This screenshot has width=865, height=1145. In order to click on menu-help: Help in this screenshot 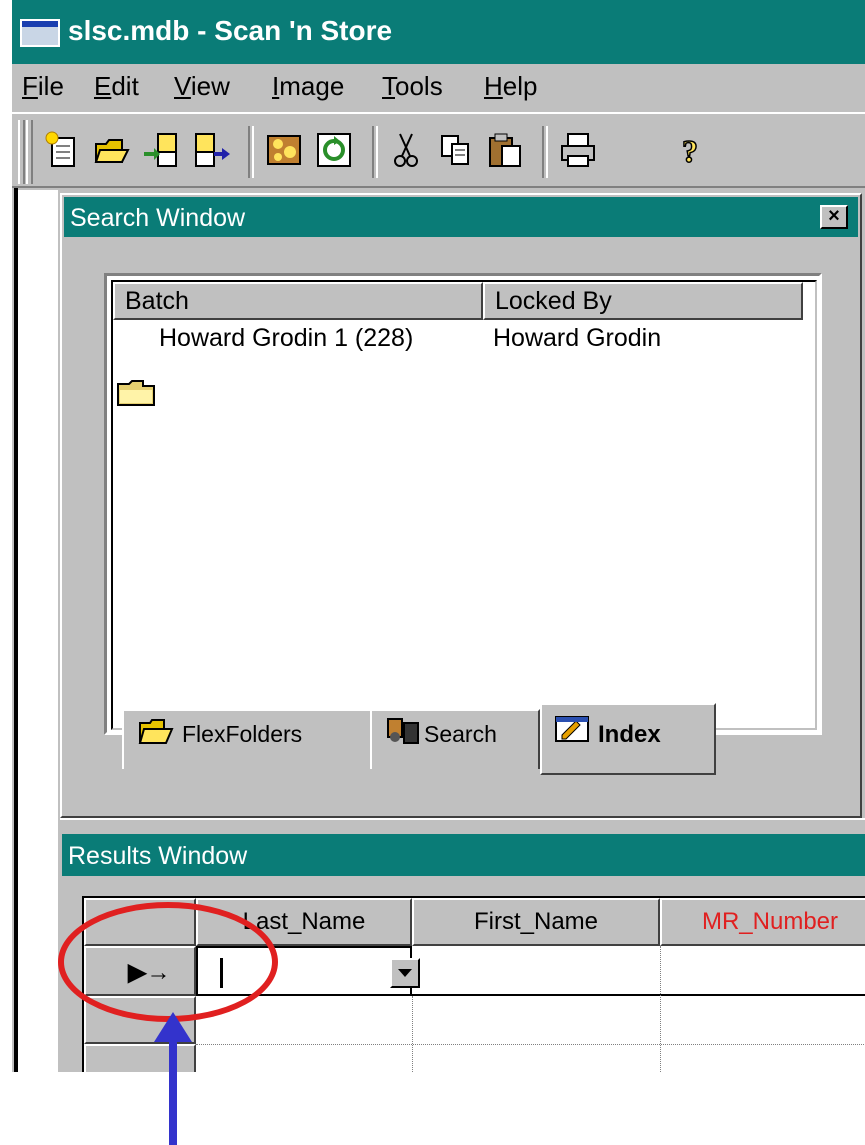, I will do `click(510, 86)`.